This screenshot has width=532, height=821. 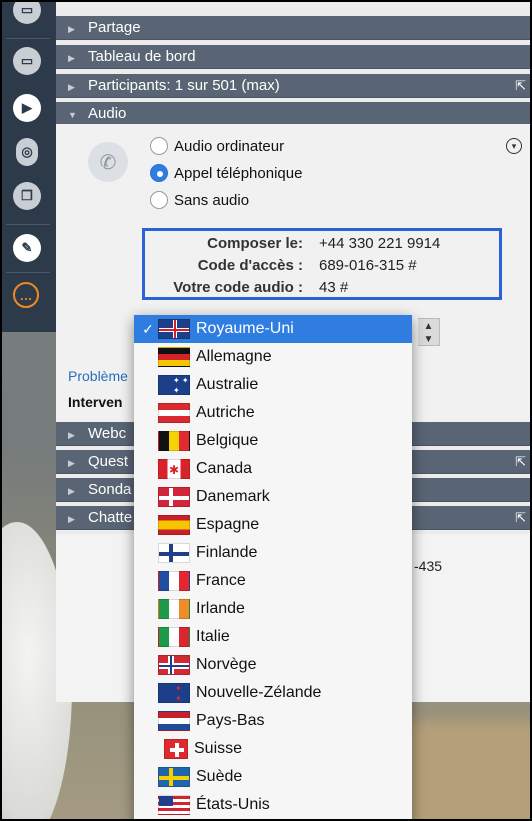 I want to click on checkmark-icon: ✓, so click(x=148, y=328).